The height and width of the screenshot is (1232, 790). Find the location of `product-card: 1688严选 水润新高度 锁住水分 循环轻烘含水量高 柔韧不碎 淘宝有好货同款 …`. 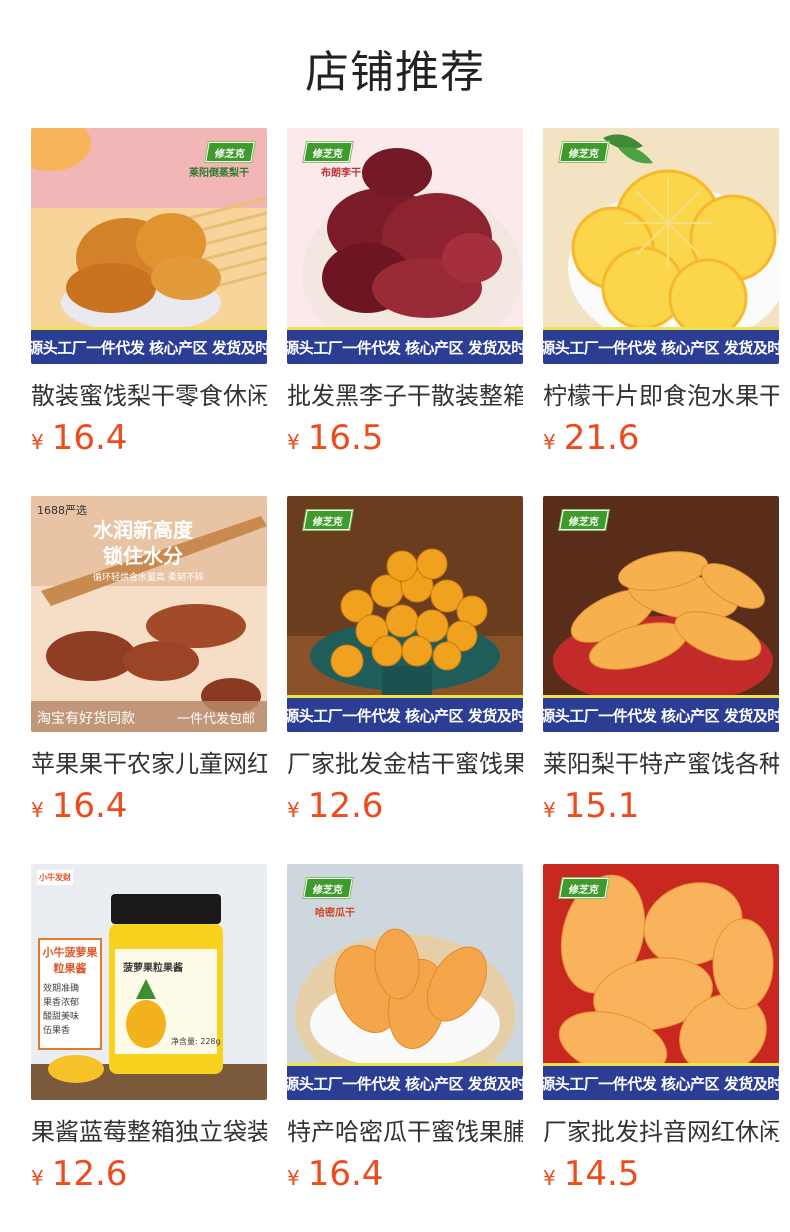

product-card: 1688严选 水润新高度 锁住水分 循环轻烘含水量高 柔韧不碎 淘宝有好货同款 … is located at coordinates (149, 666).